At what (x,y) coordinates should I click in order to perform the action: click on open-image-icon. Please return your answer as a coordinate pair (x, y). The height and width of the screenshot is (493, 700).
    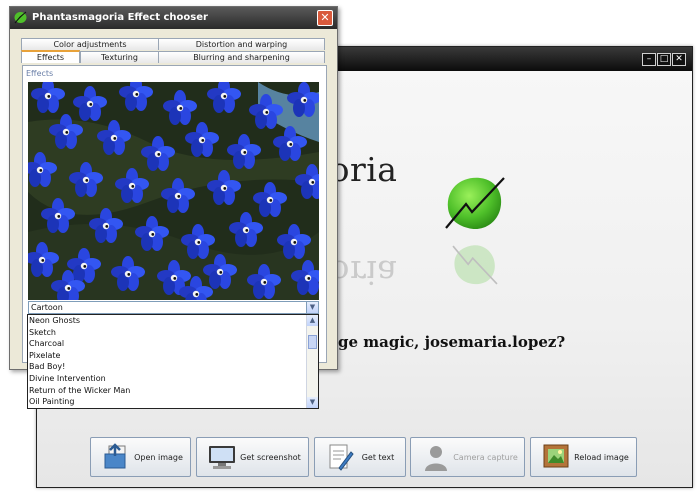
    Looking at the image, I should click on (115, 456).